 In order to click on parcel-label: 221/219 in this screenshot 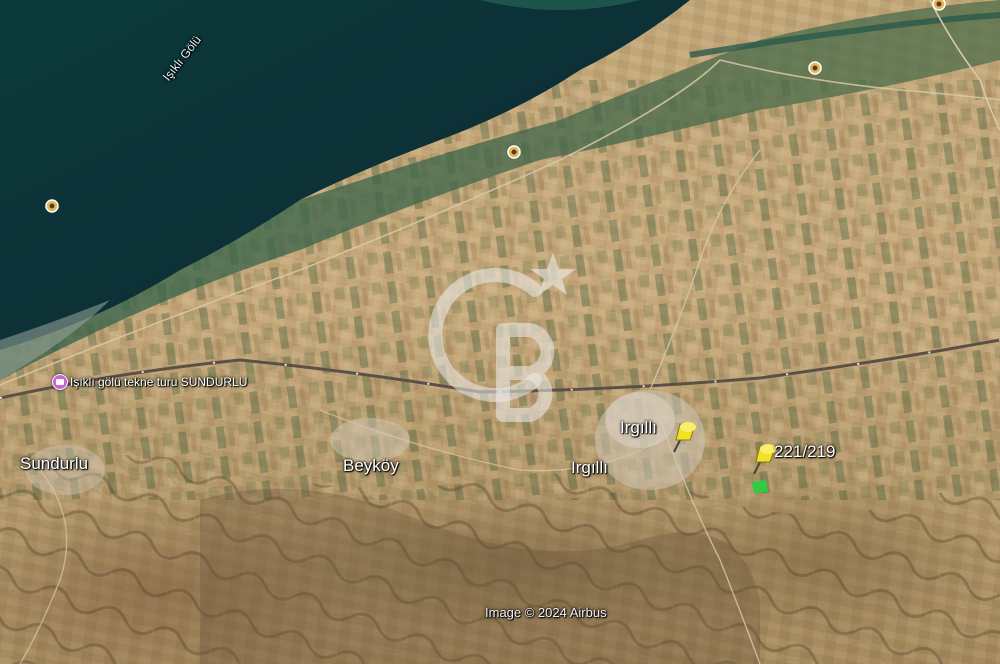, I will do `click(805, 451)`.